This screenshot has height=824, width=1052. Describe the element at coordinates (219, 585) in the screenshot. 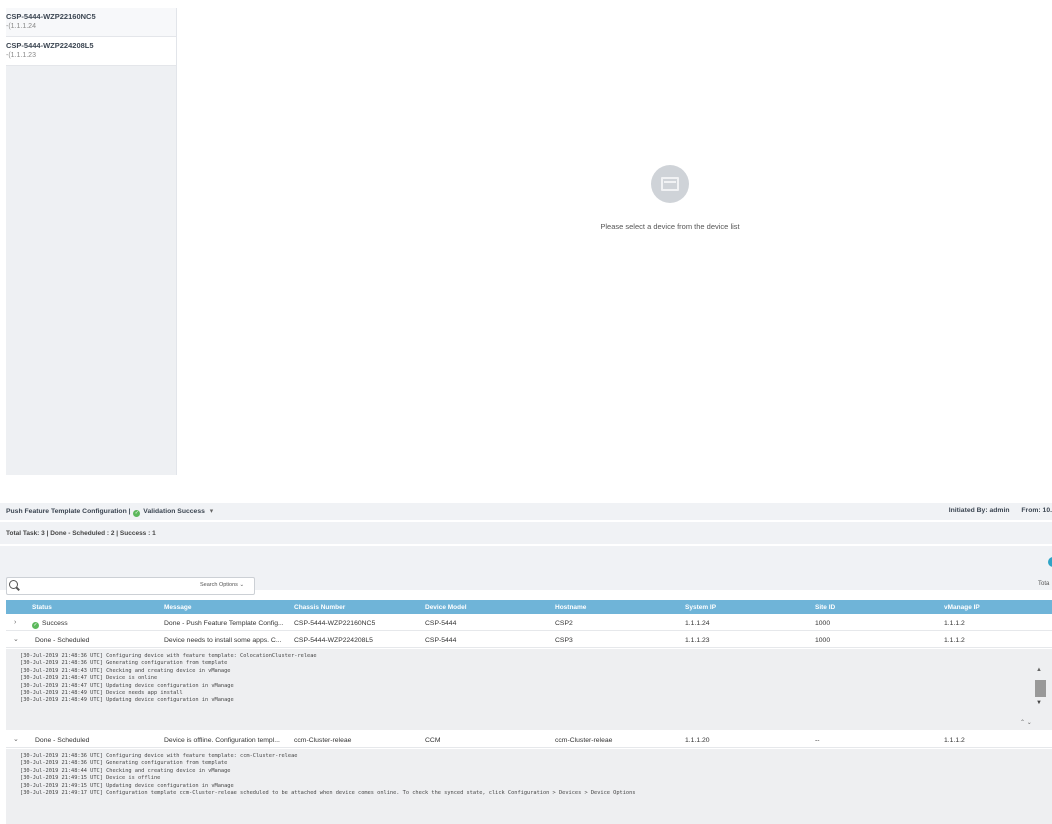

I see `search-options-label: Search Options` at that location.